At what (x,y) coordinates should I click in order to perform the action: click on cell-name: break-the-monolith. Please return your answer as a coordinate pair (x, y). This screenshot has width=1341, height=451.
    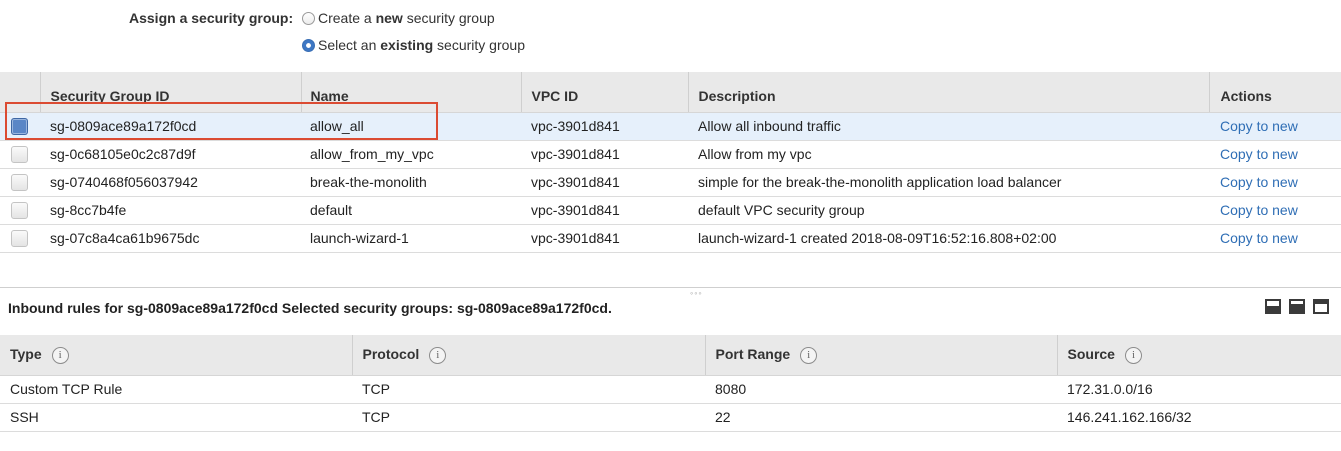
    Looking at the image, I should click on (411, 182).